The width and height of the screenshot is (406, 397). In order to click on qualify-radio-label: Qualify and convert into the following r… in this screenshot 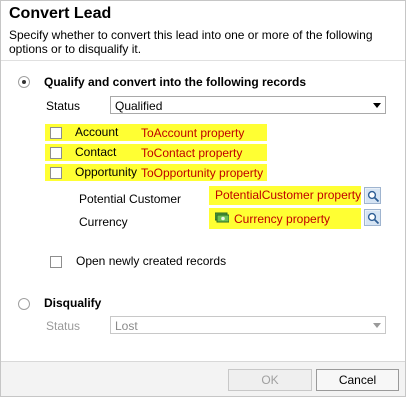, I will do `click(175, 82)`.